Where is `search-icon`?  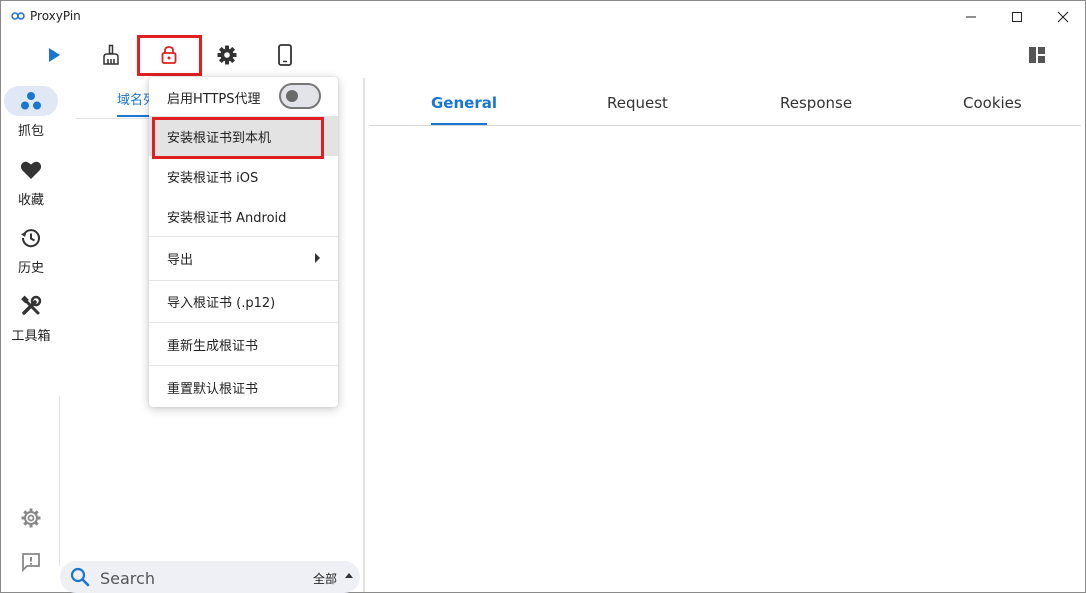 search-icon is located at coordinates (80, 577).